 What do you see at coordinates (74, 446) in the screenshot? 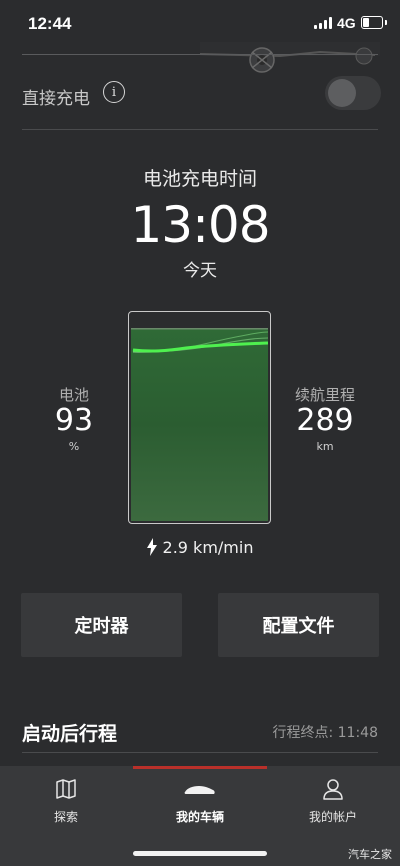
I see `battery-unit: %` at bounding box center [74, 446].